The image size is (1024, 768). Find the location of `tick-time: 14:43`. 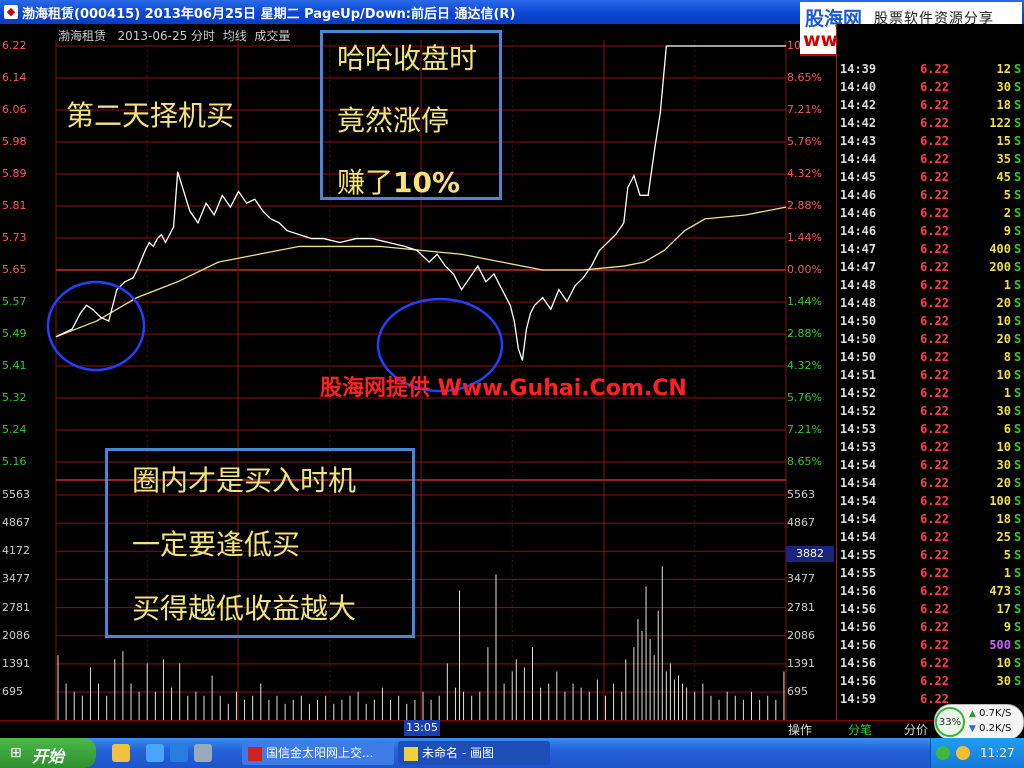

tick-time: 14:43 is located at coordinates (858, 141).